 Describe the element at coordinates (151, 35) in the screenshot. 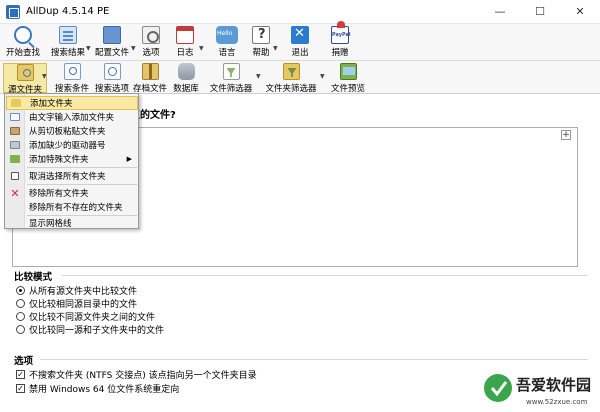

I see `options-icon` at that location.